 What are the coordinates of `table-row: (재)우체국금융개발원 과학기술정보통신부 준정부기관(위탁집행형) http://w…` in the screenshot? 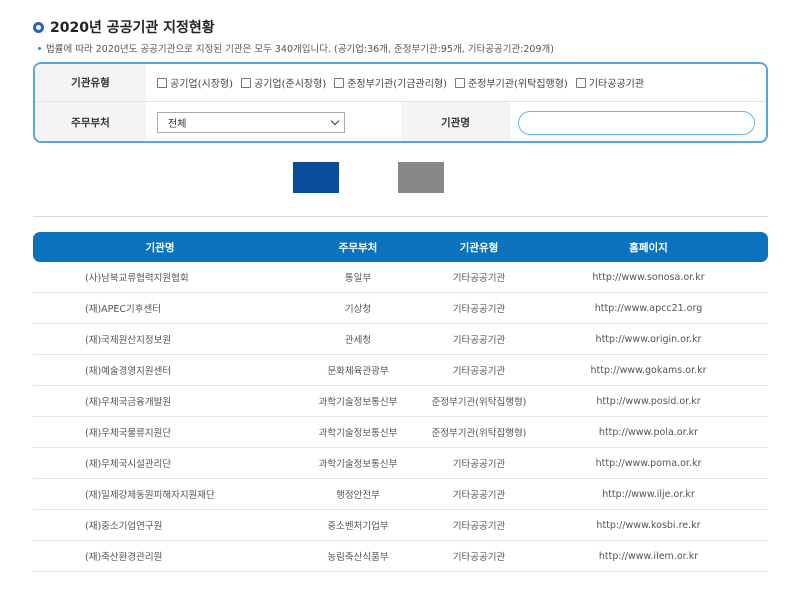 It's located at (400, 401).